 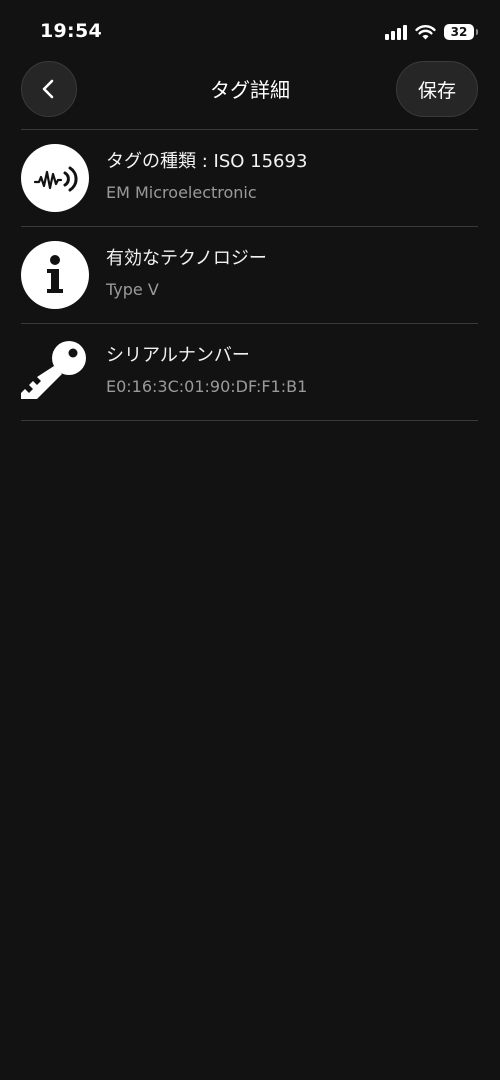 I want to click on list-item-serial-number: シリアルナンバー E0:16:3C:01:90:DF:F1:B1, so click(x=249, y=372).